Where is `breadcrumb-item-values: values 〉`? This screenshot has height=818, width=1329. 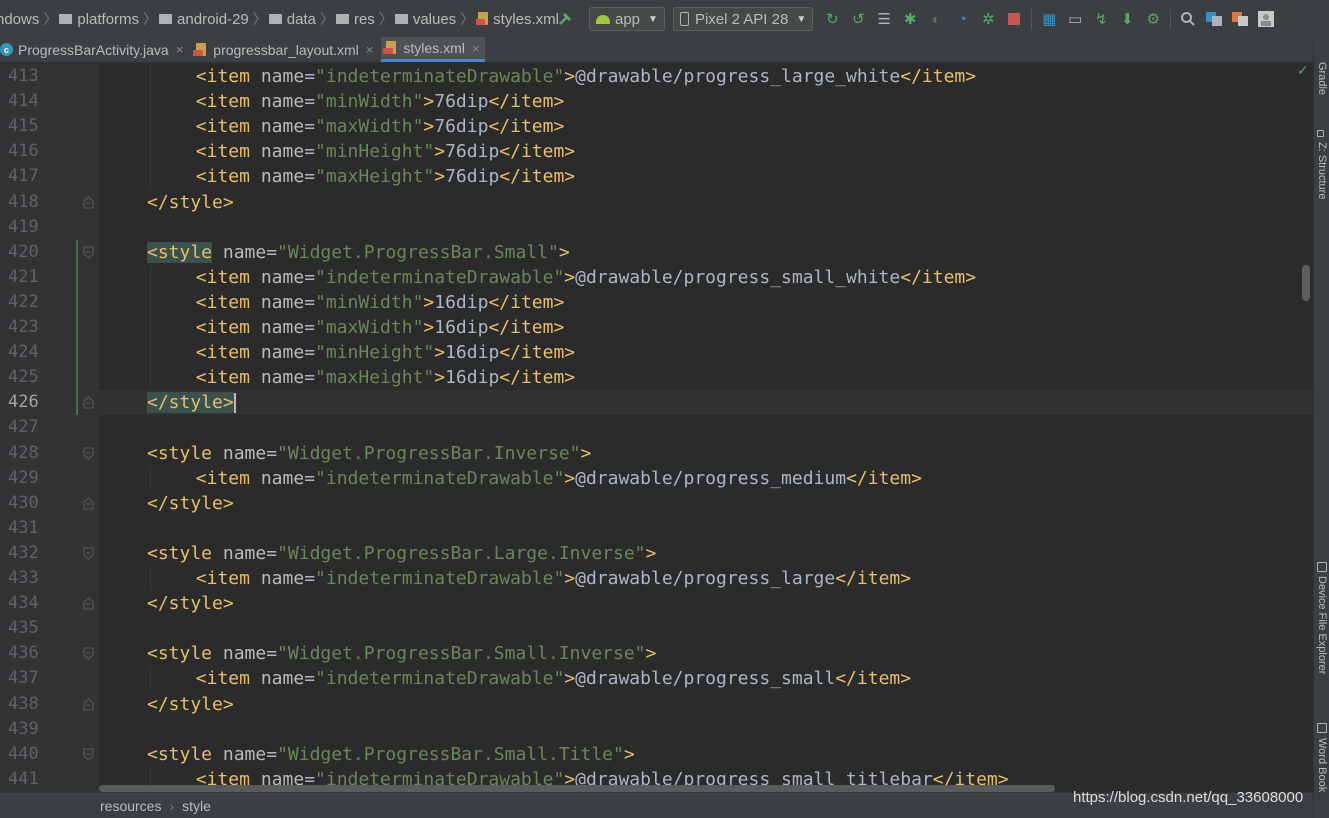 breadcrumb-item-values: values 〉 is located at coordinates (435, 19).